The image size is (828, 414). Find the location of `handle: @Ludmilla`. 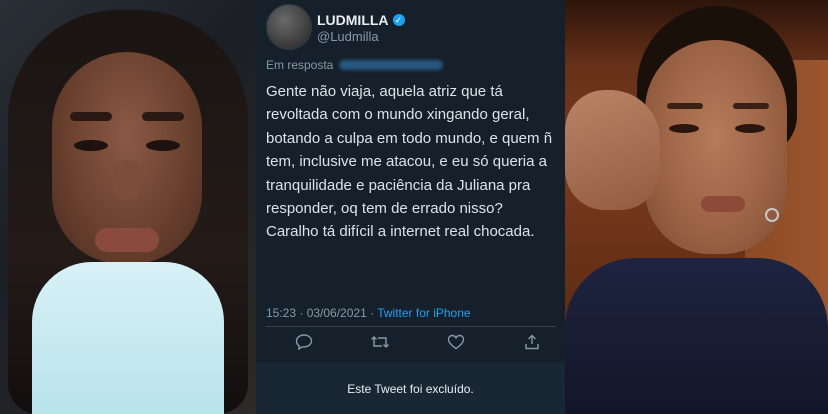

handle: @Ludmilla is located at coordinates (348, 36).